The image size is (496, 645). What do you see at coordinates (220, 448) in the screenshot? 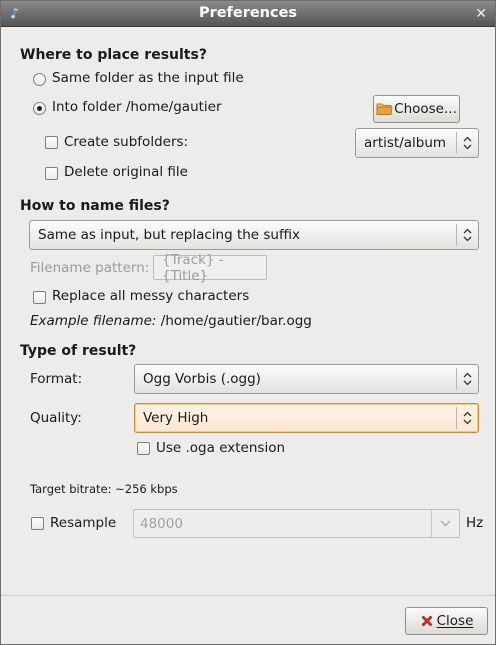
I see `oga-extension-label: Use .oga extension` at bounding box center [220, 448].